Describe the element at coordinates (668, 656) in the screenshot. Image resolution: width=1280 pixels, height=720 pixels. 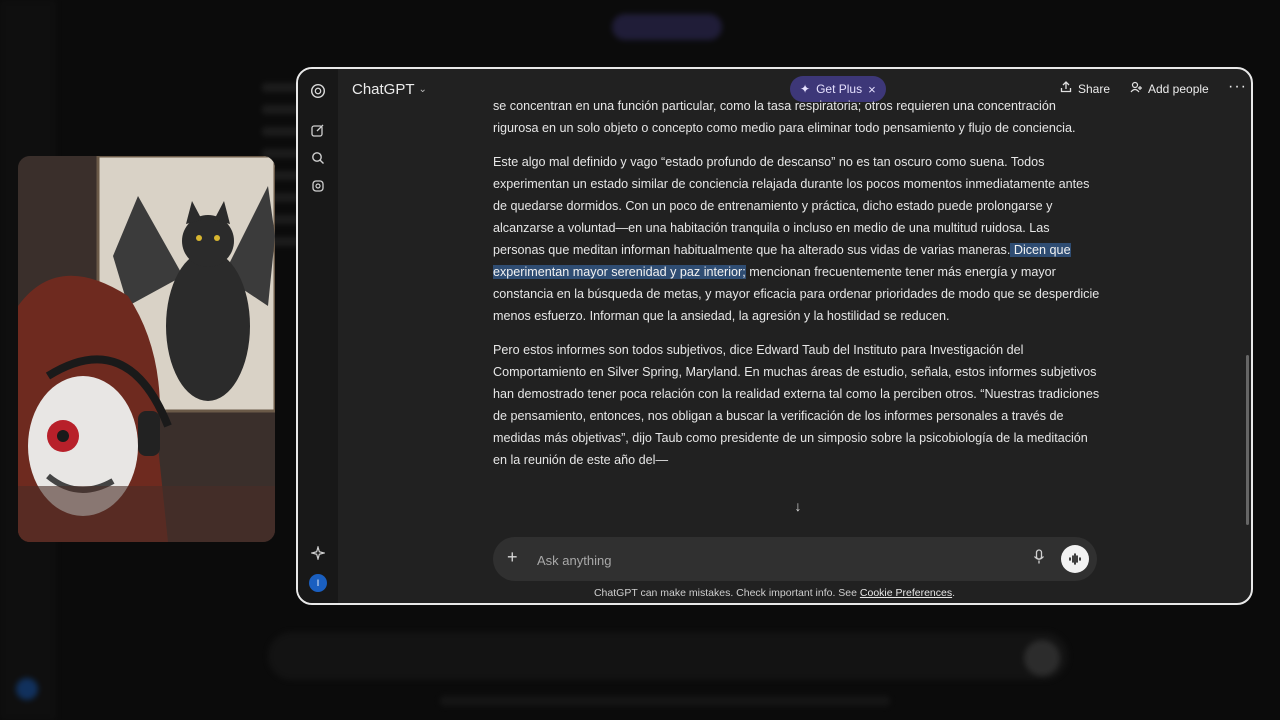
I see `background-composer` at that location.